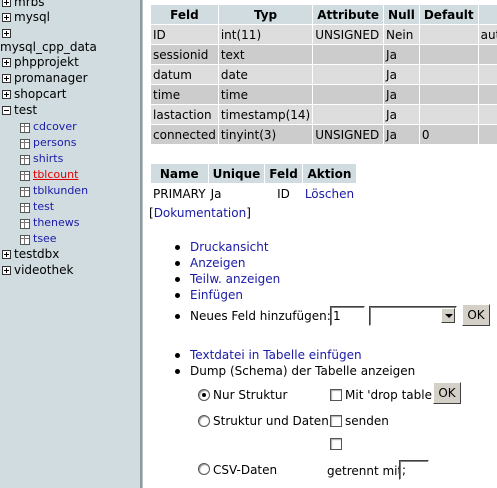  What do you see at coordinates (250, 395) in the screenshot?
I see `radio-nur-struktur-label: Nur Struktur` at bounding box center [250, 395].